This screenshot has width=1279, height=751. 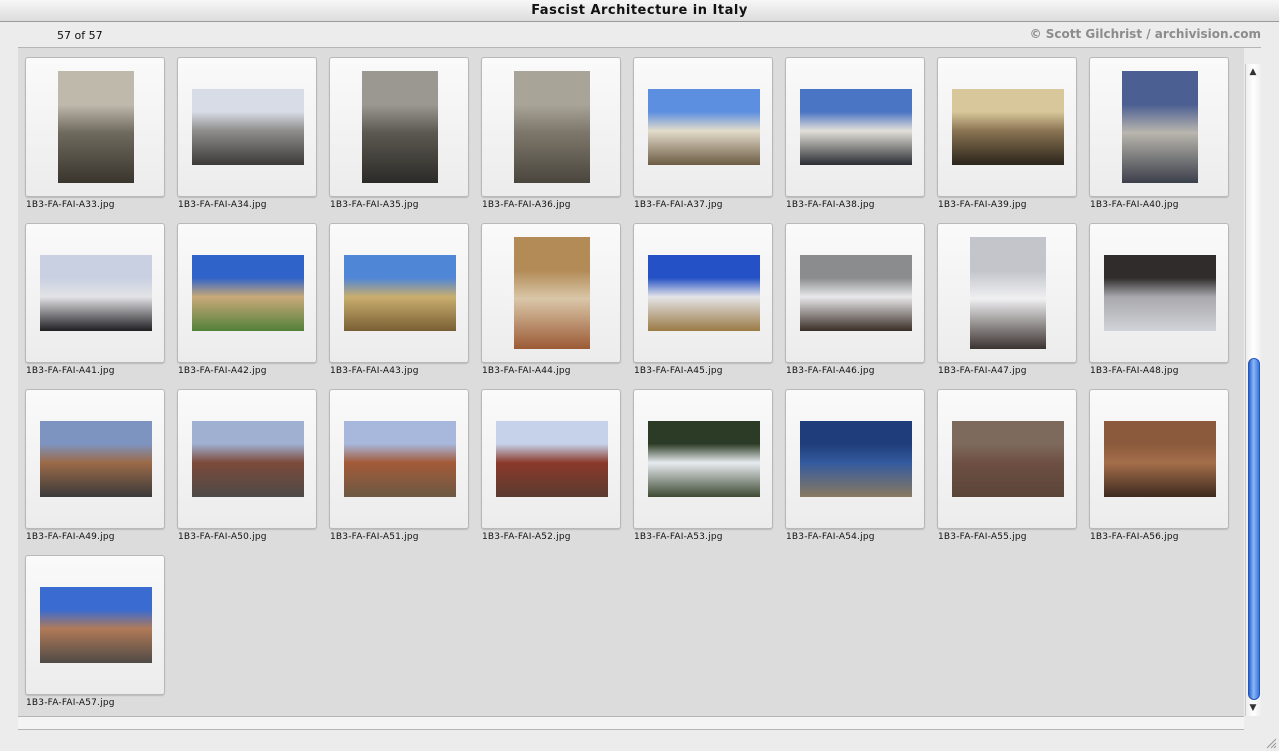 I want to click on thumbnail-filename: 1B3-FA-FAI-A37.jpg, so click(x=678, y=205).